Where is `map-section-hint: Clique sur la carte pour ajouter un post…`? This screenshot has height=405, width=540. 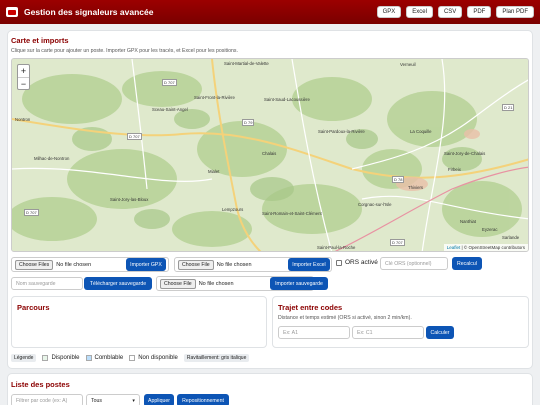
map-section-hint: Clique sur la carte pour ajouter un post… is located at coordinates (124, 51).